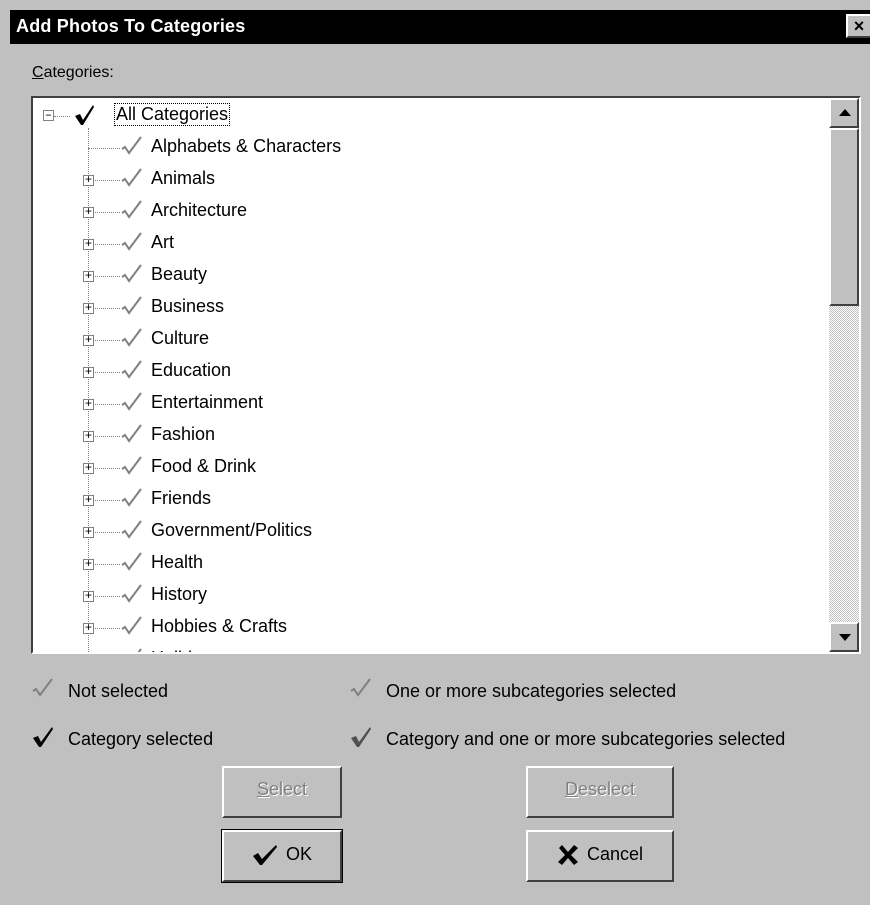  I want to click on tree-item-label: Fashion, so click(183, 434).